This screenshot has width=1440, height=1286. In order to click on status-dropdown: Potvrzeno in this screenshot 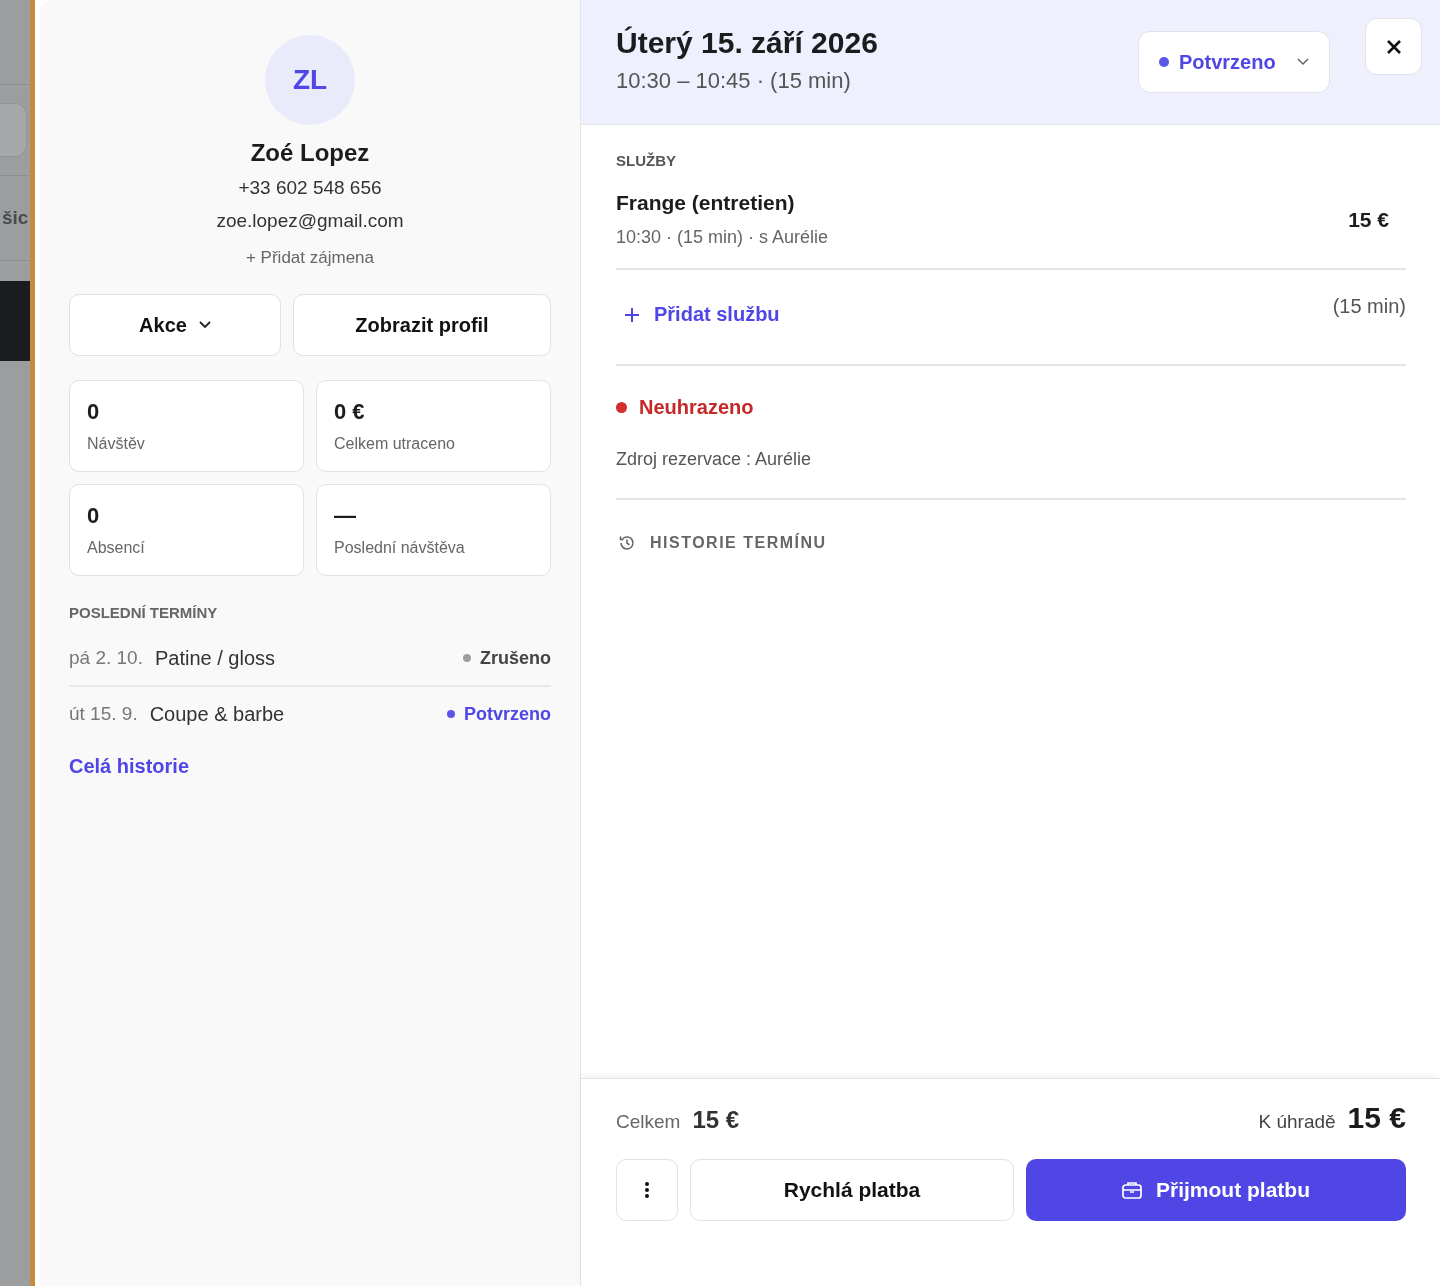, I will do `click(1234, 62)`.